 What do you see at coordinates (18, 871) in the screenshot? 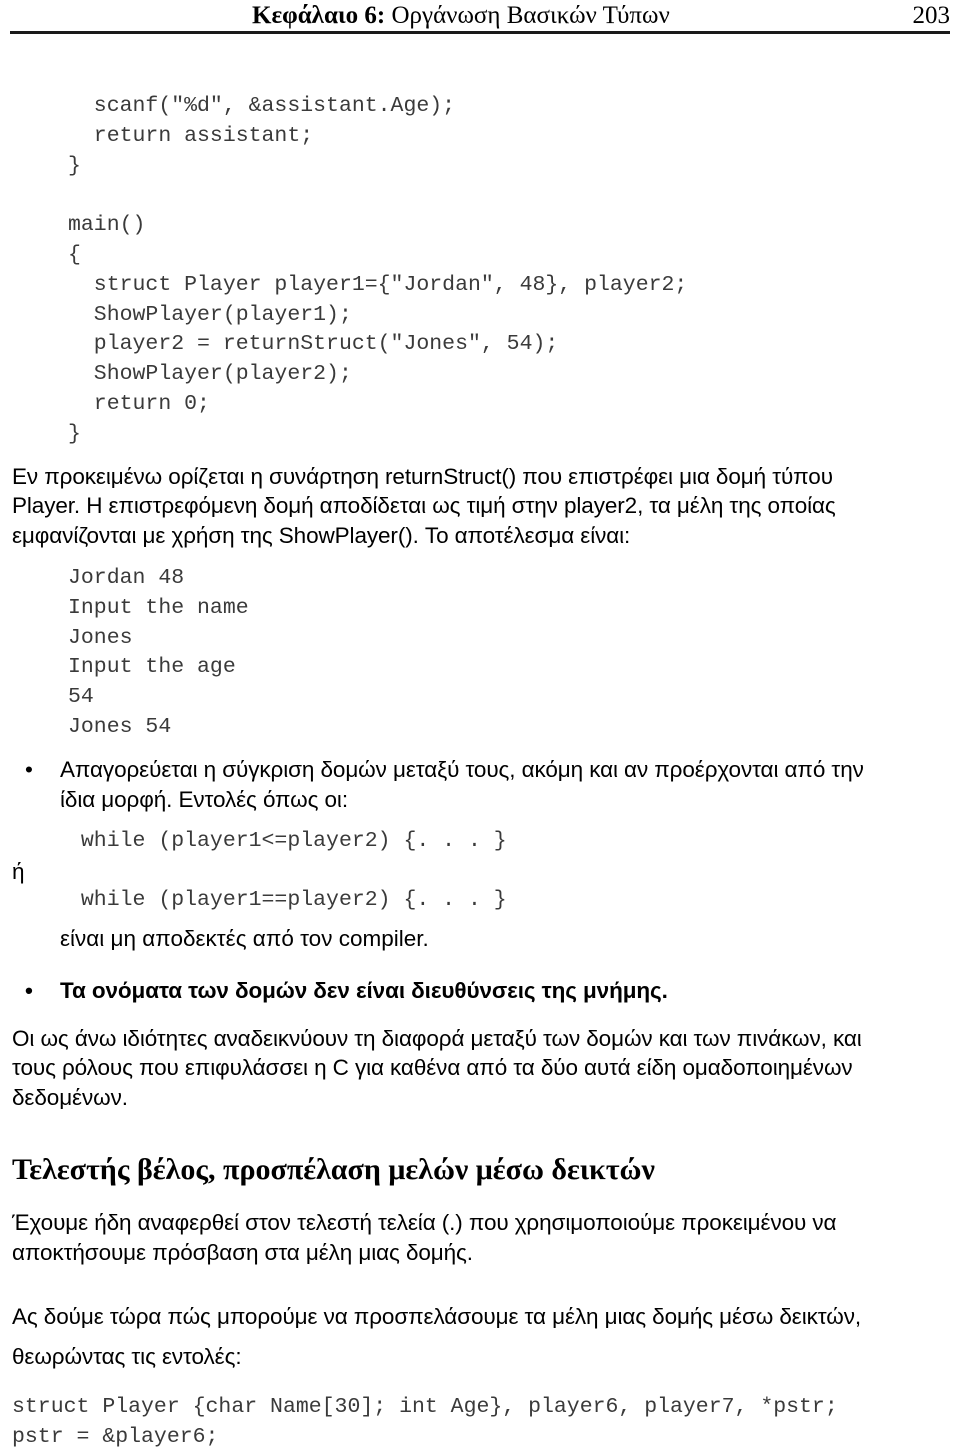
I see `conjunction-or: ή` at bounding box center [18, 871].